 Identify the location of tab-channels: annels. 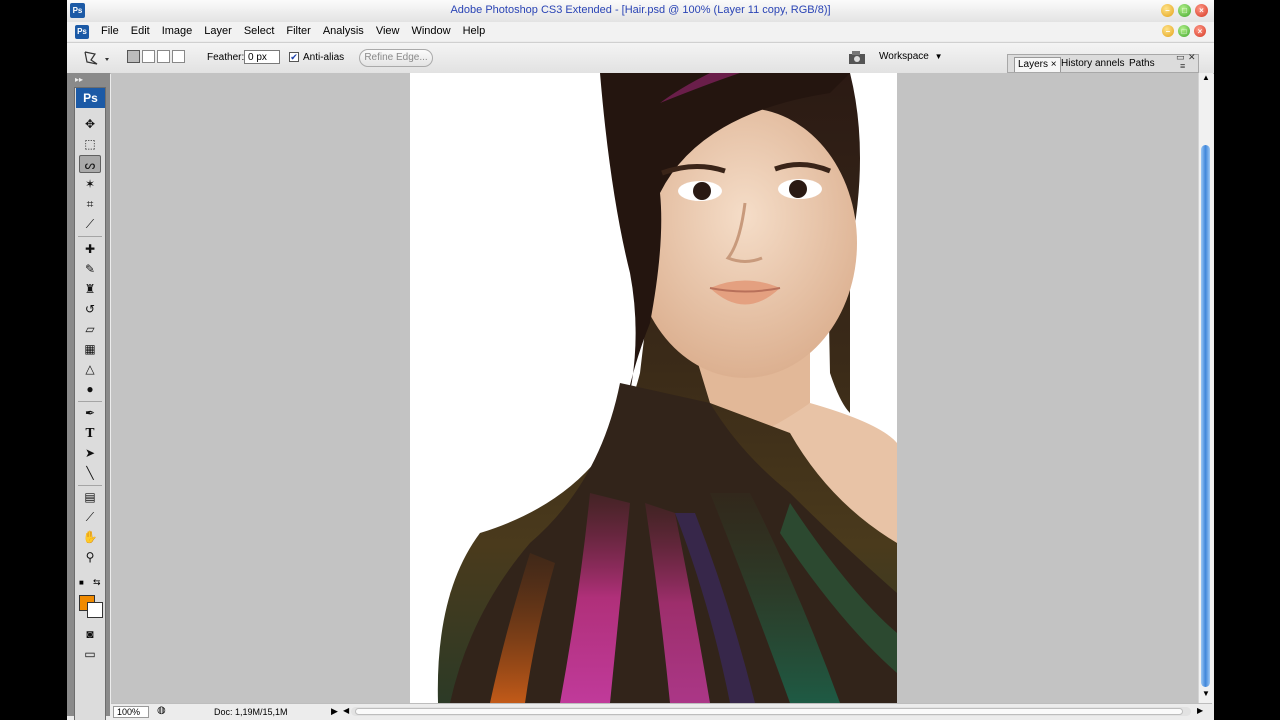
(1109, 64).